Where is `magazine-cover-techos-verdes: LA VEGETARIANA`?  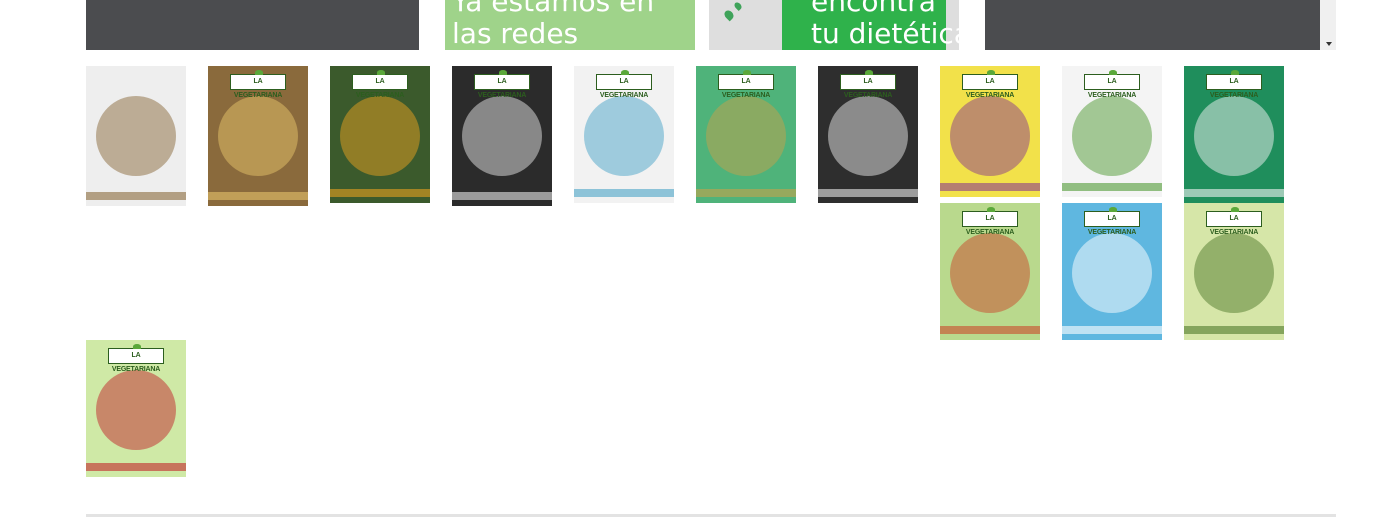 magazine-cover-techos-verdes: LA VEGETARIANA is located at coordinates (136, 408).